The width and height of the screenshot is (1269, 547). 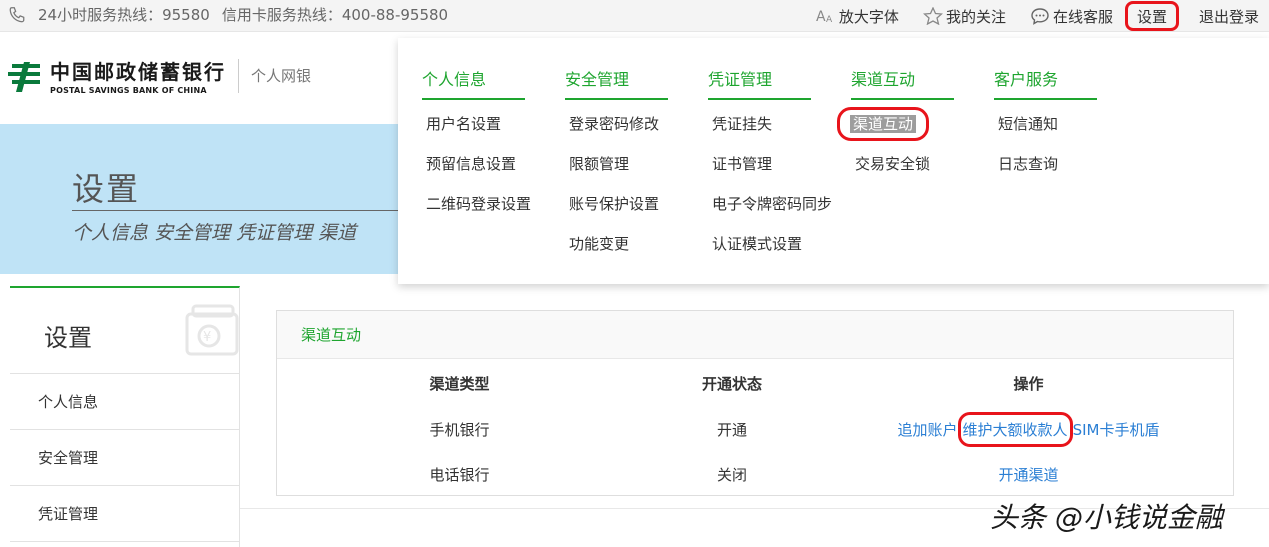 I want to click on chat-bubble-icon, so click(x=1040, y=16).